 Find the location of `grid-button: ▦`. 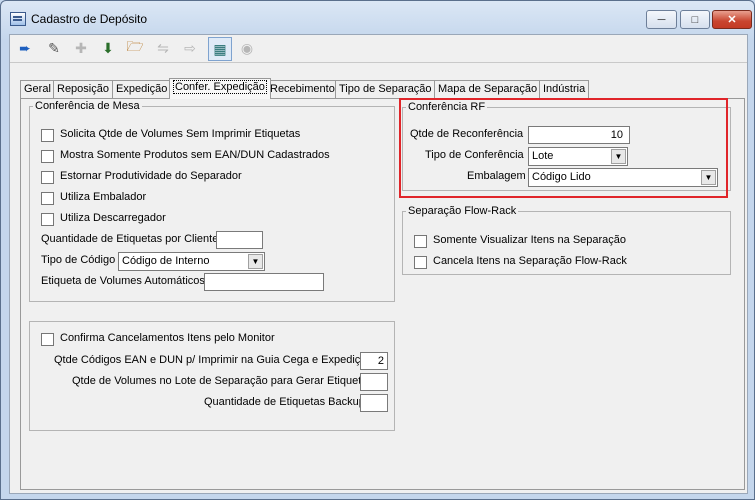

grid-button: ▦ is located at coordinates (220, 49).